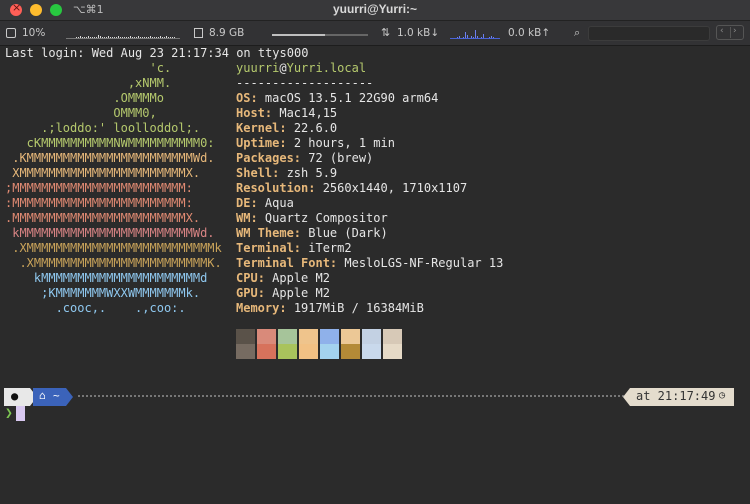  I want to click on hostname: Yurri.local, so click(326, 68).